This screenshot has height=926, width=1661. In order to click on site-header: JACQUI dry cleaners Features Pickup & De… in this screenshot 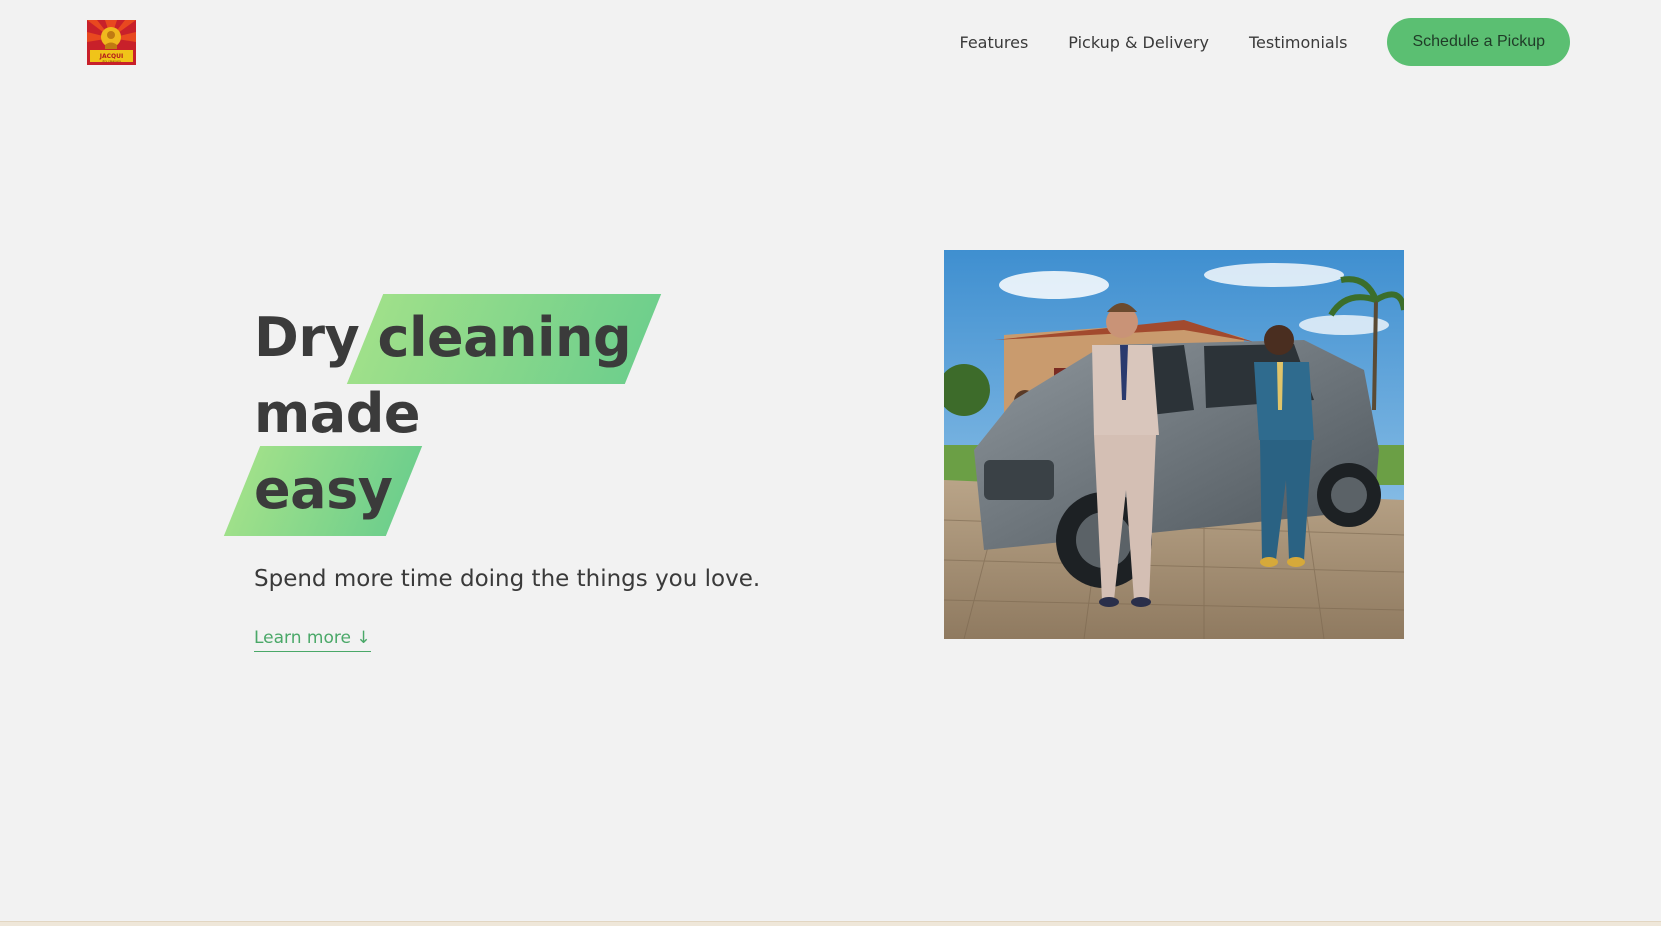, I will do `click(830, 42)`.